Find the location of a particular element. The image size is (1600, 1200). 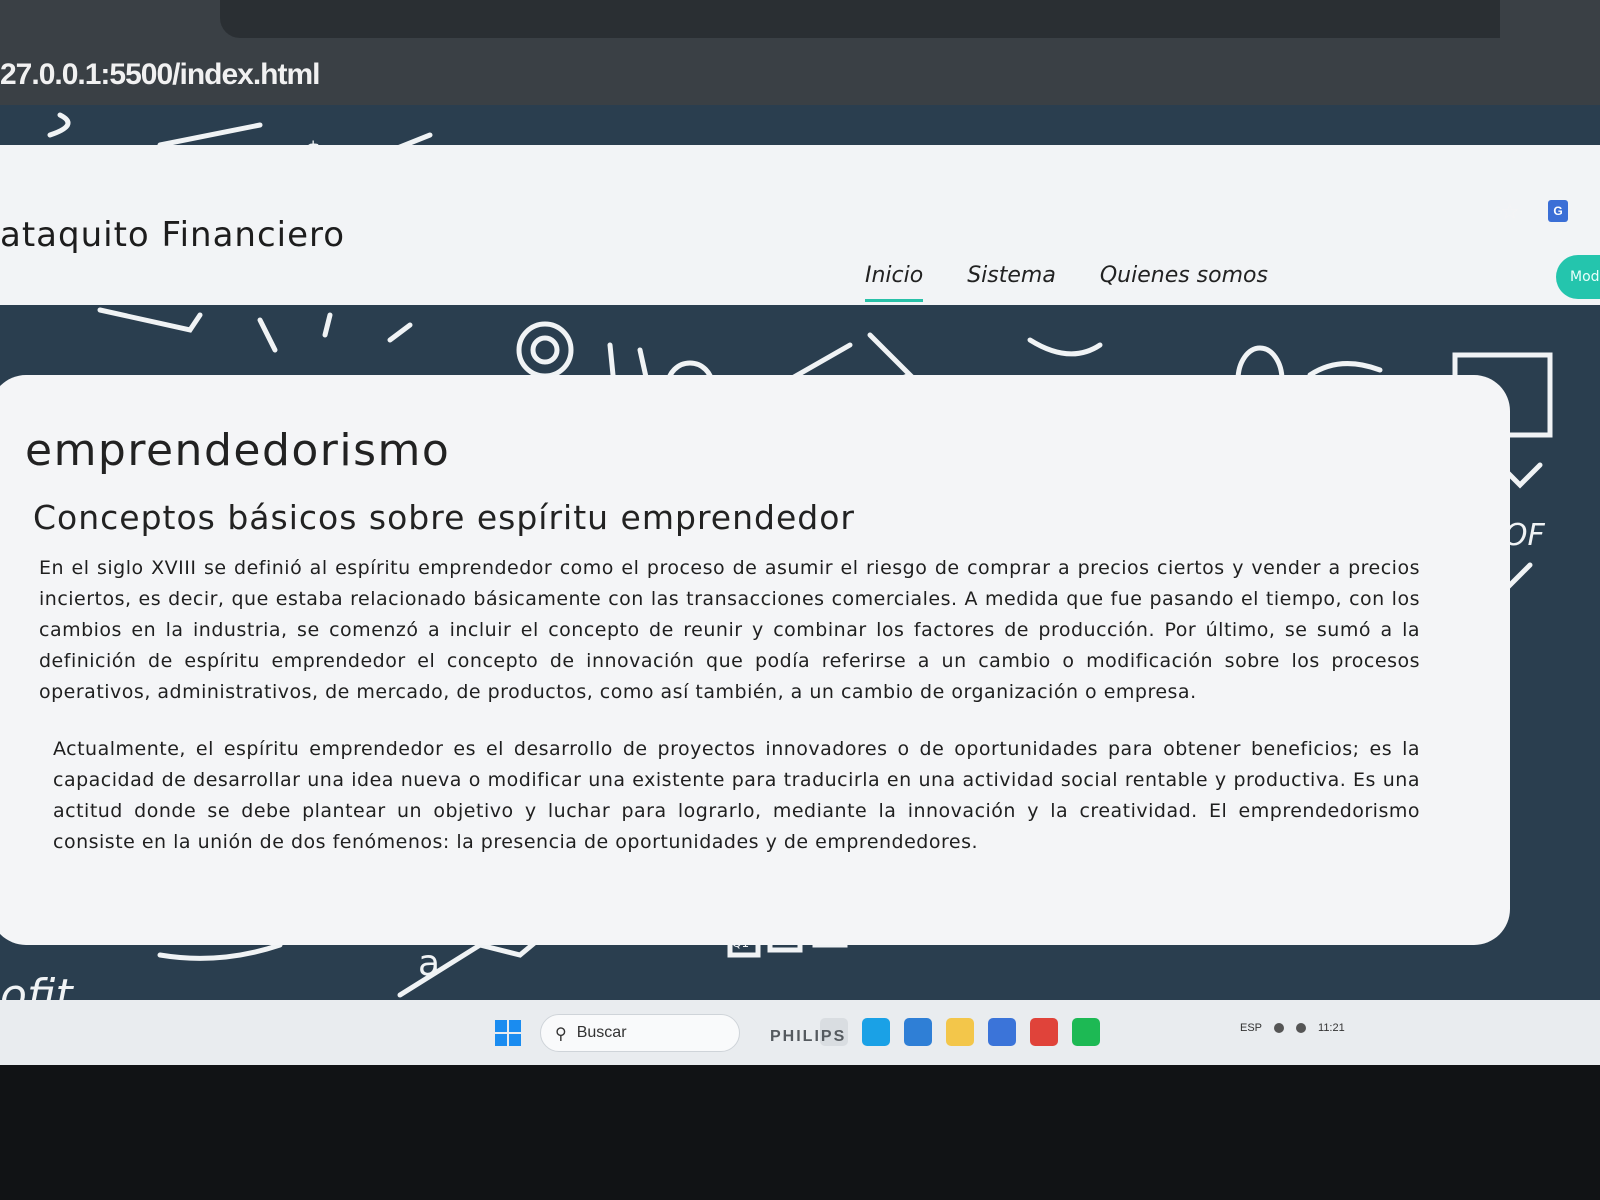

wifi-icon is located at coordinates (1279, 1028).